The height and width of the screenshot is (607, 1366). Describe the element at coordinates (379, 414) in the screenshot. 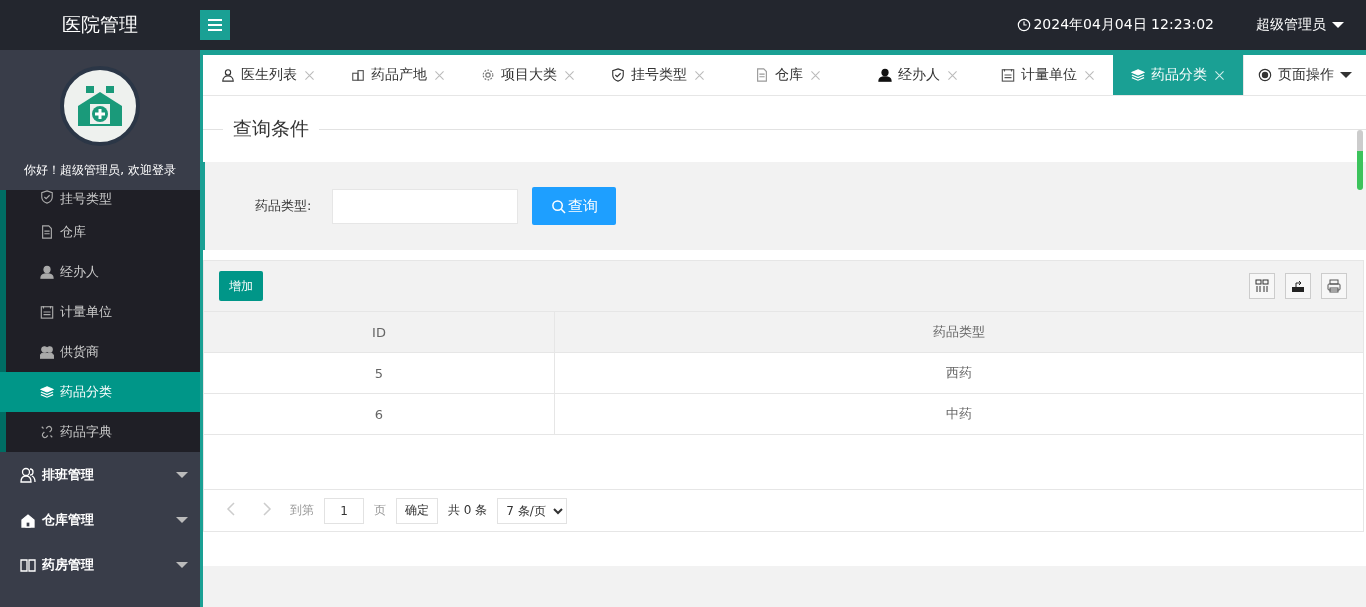

I see `table-cell: 6` at that location.